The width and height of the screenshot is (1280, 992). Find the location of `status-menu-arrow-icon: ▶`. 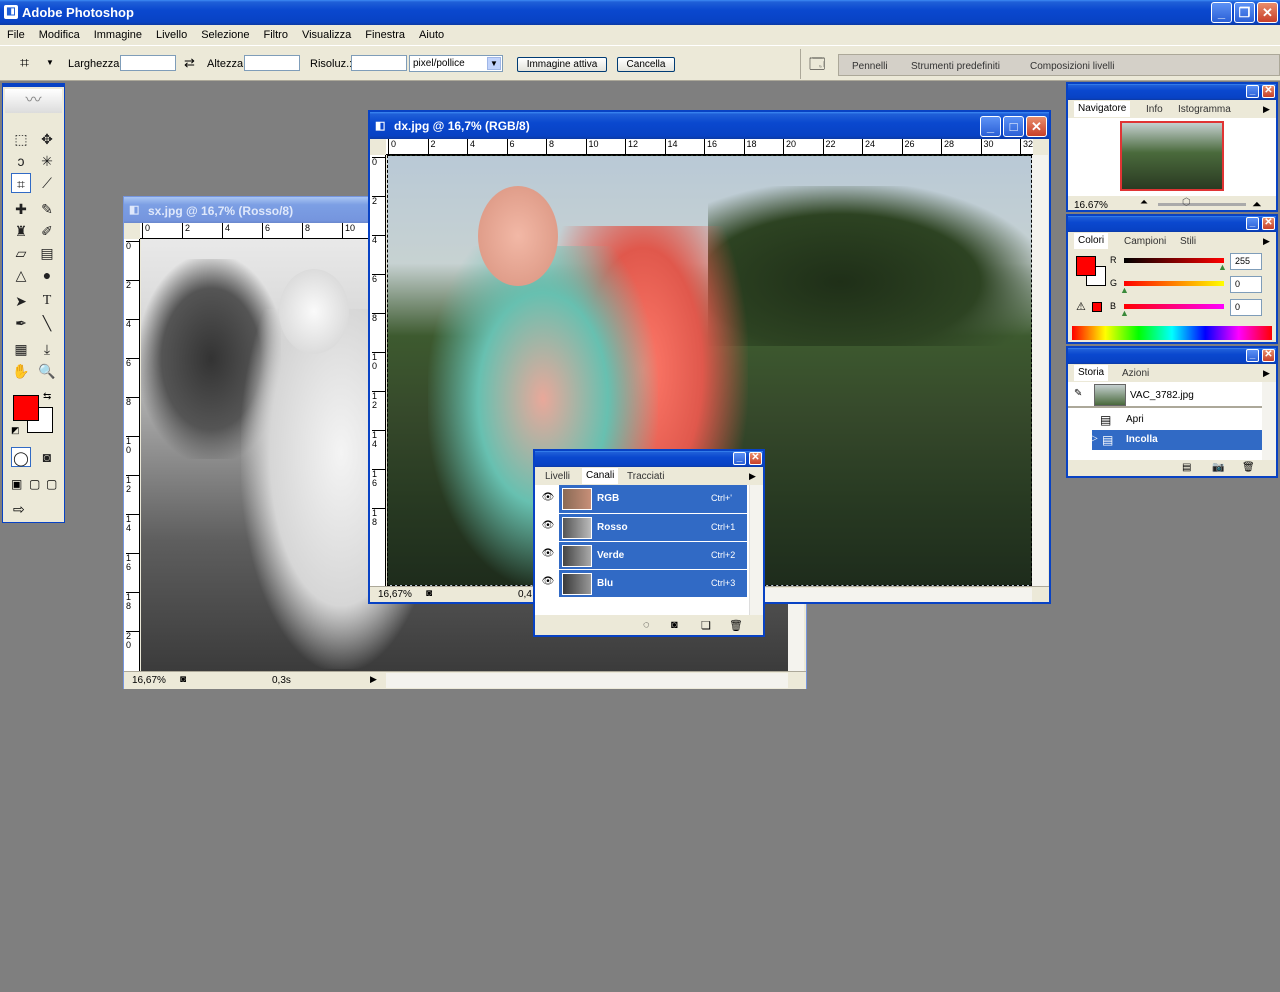

status-menu-arrow-icon: ▶ is located at coordinates (373, 679).